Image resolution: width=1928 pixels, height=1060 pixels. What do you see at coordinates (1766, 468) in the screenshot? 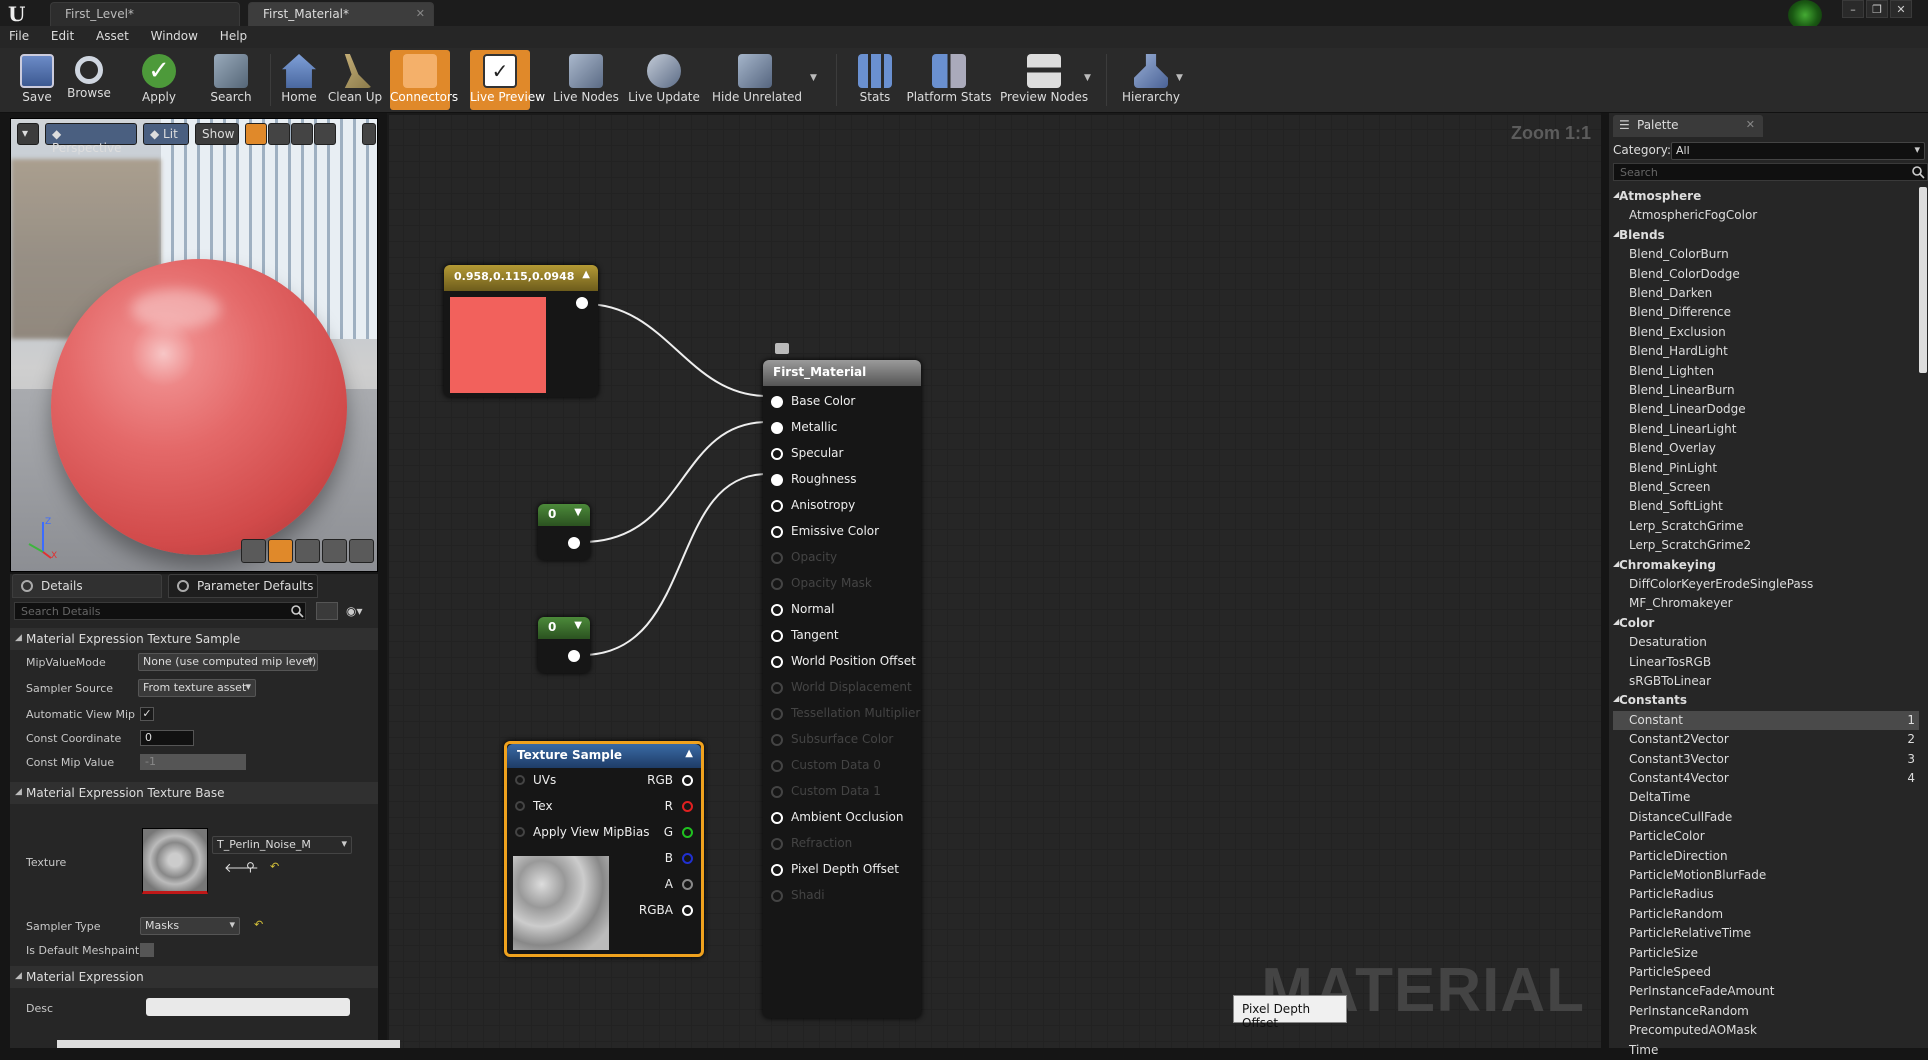
I see `palette-item: Blend_PinLight` at bounding box center [1766, 468].